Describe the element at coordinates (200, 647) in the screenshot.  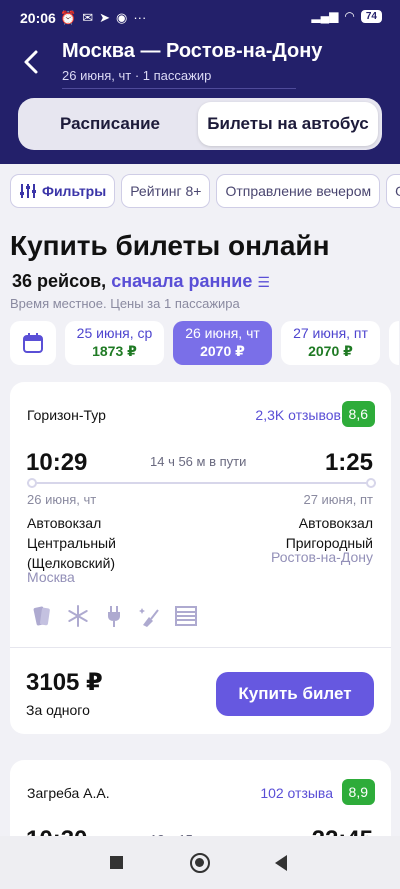
I see `card-divider` at that location.